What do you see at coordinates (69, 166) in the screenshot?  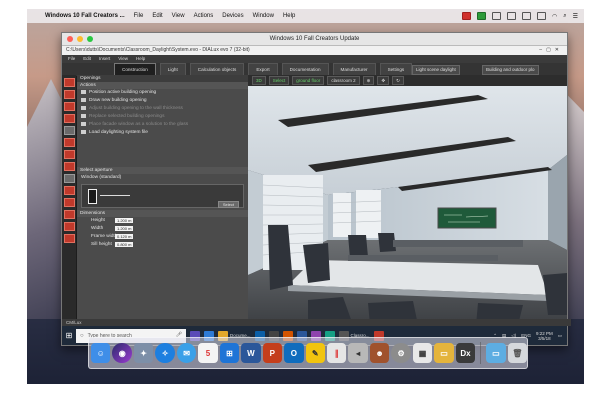 I see `tool-furniture-icon` at bounding box center [69, 166].